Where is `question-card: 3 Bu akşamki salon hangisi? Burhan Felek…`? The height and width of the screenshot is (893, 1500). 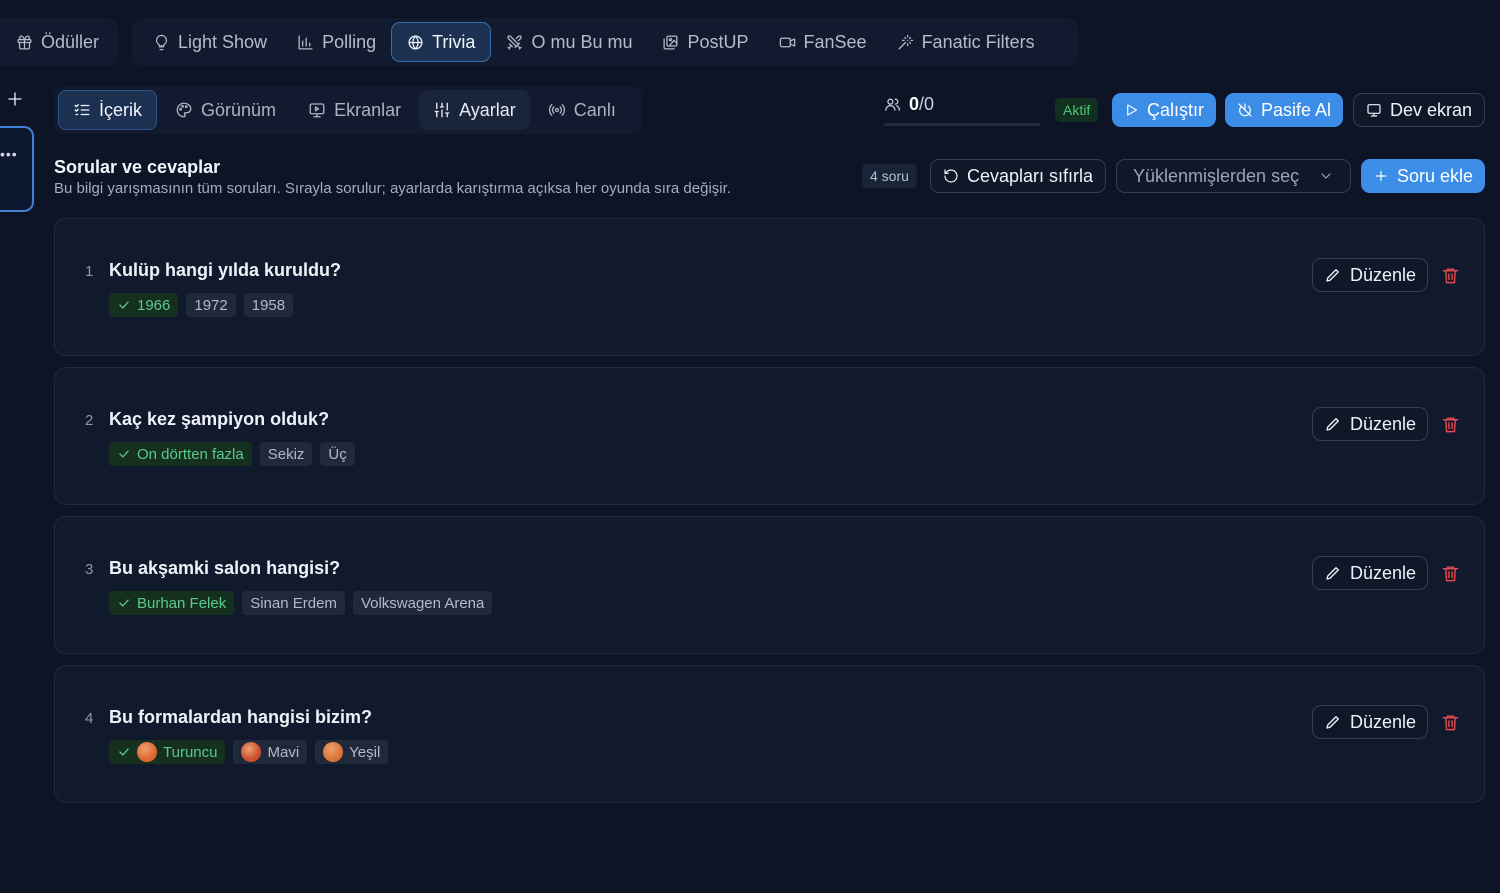
question-card: 3 Bu akşamki salon hangisi? Burhan Felek… is located at coordinates (769, 585).